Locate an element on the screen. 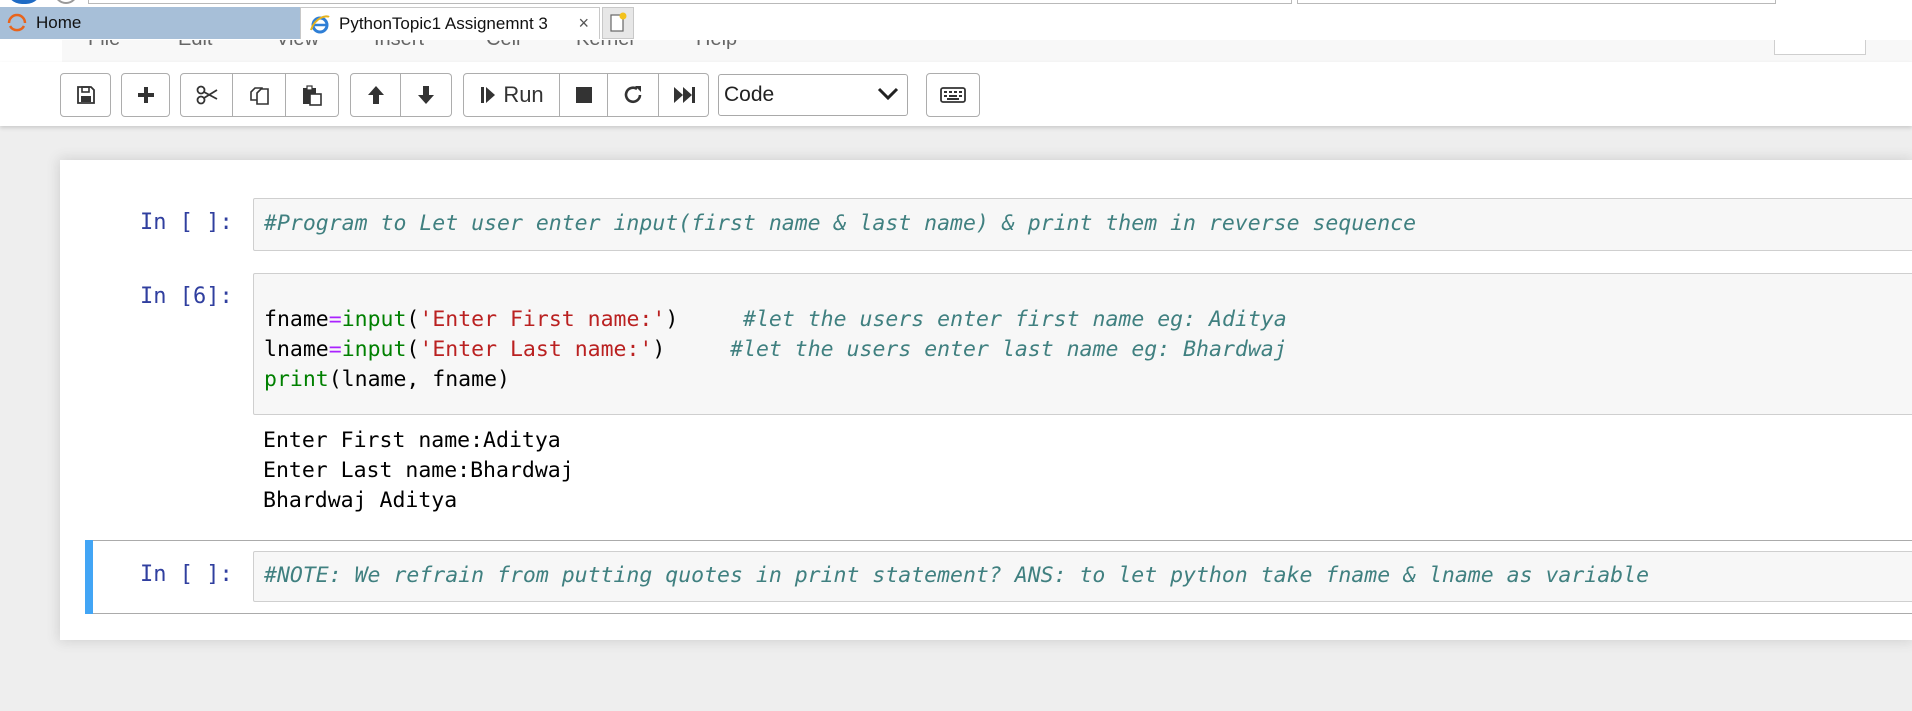 The width and height of the screenshot is (1912, 711). browser-tab-home: Home is located at coordinates (150, 23).